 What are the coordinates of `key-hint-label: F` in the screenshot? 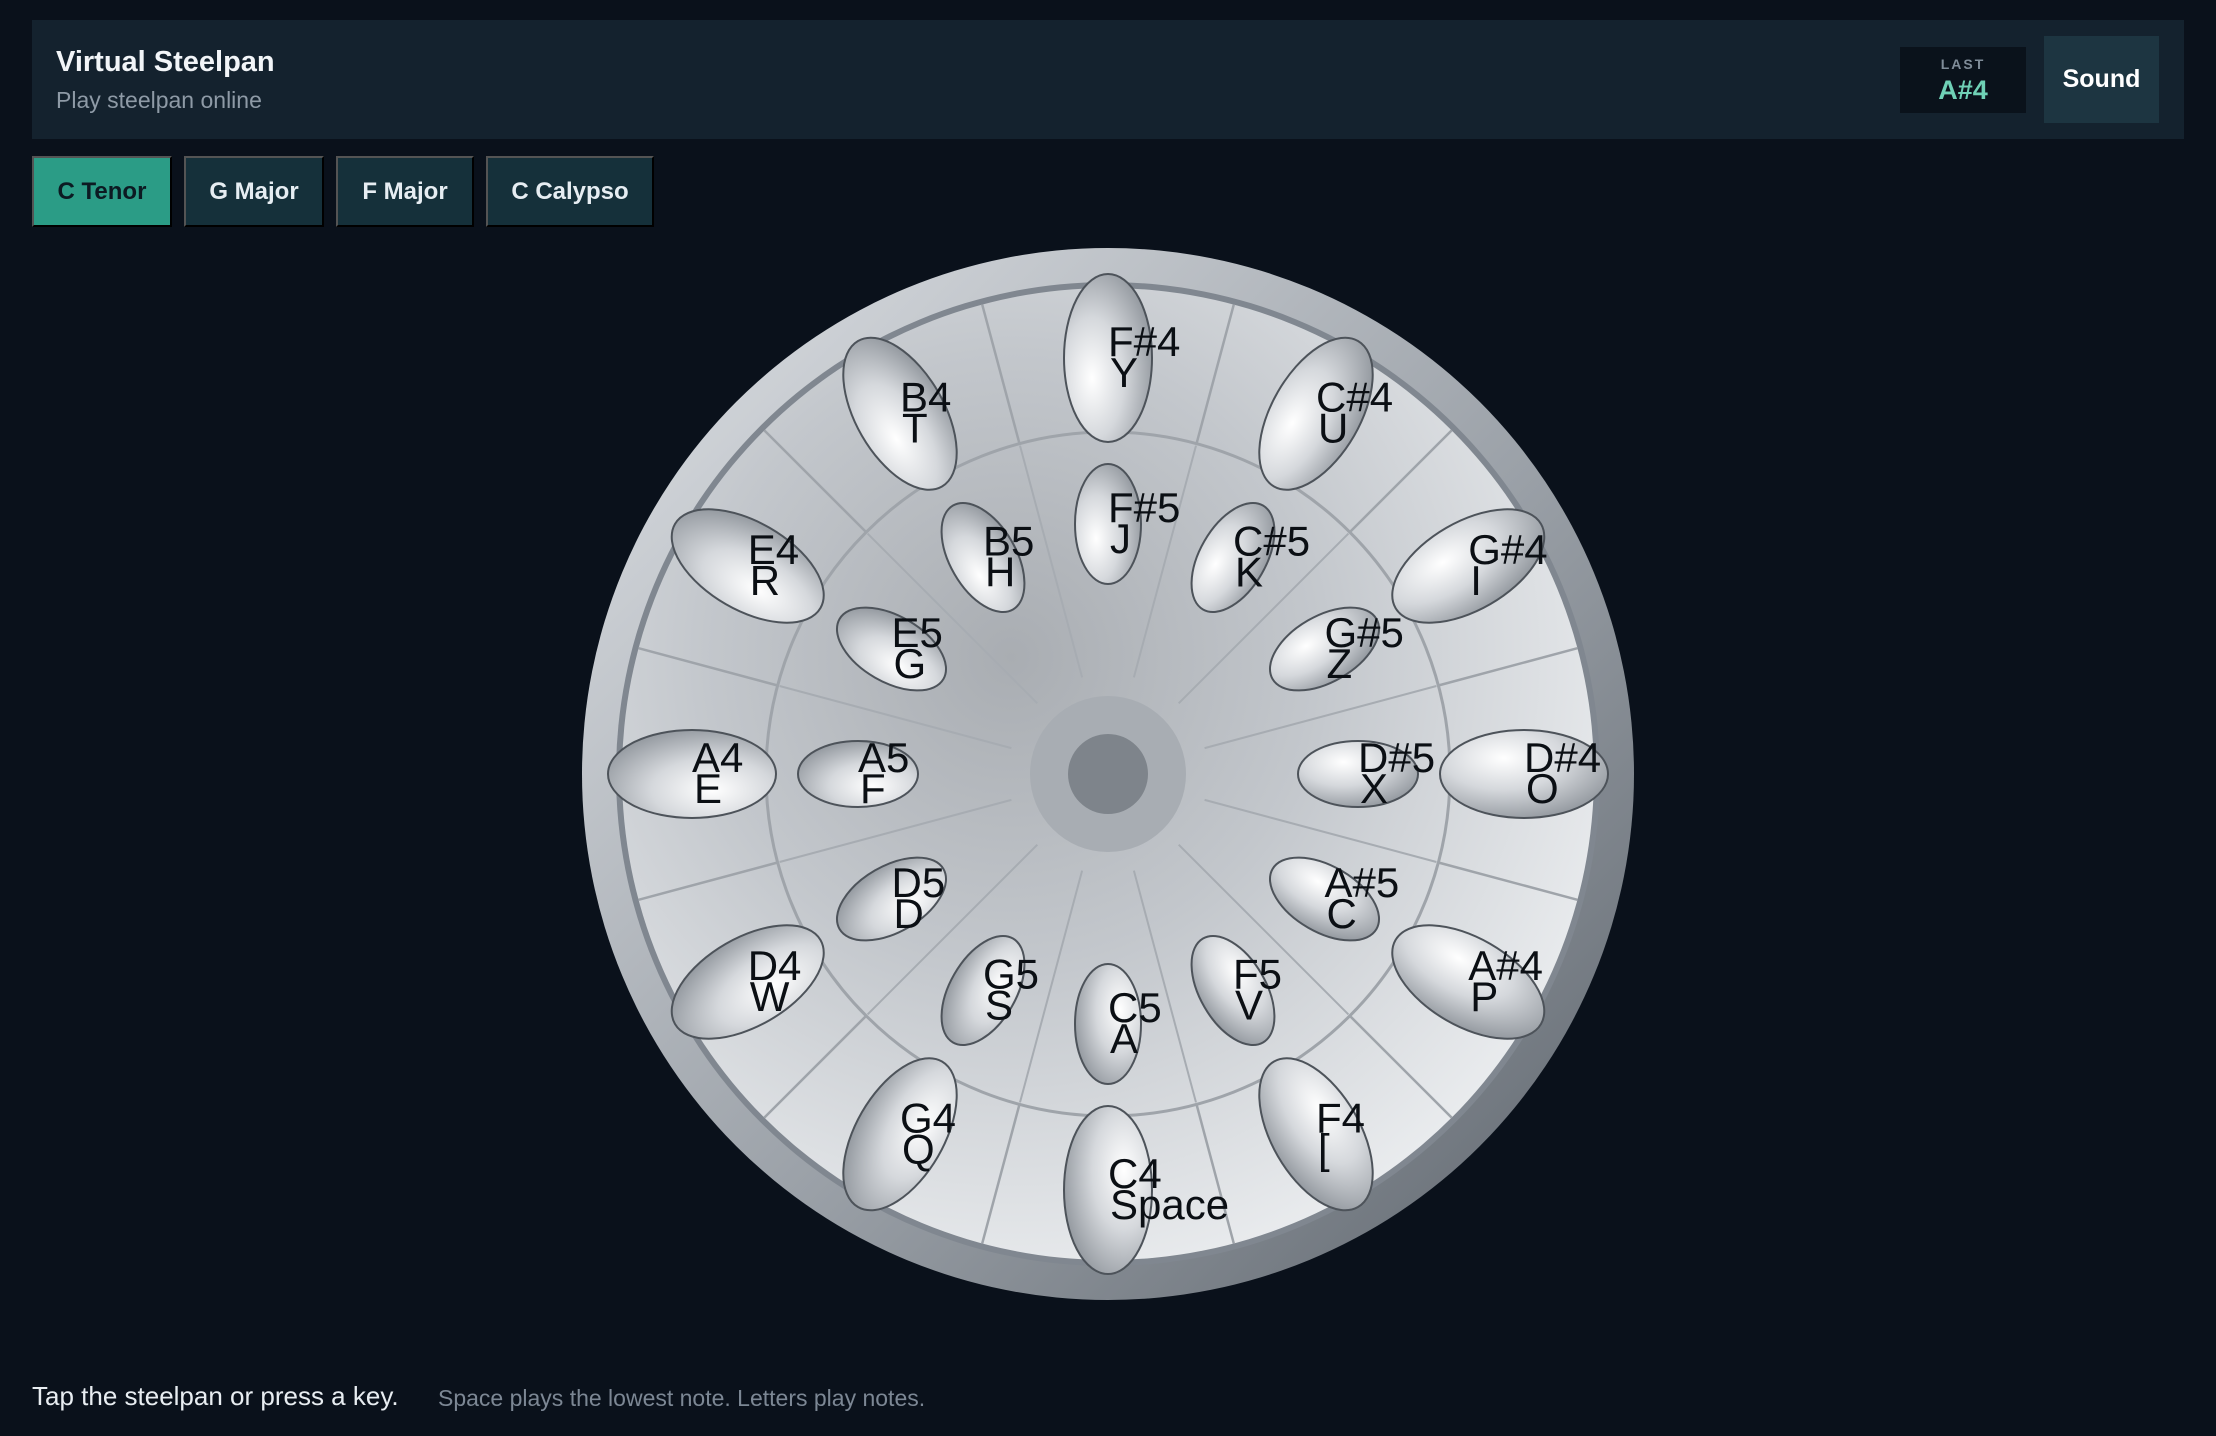 It's located at (873, 788).